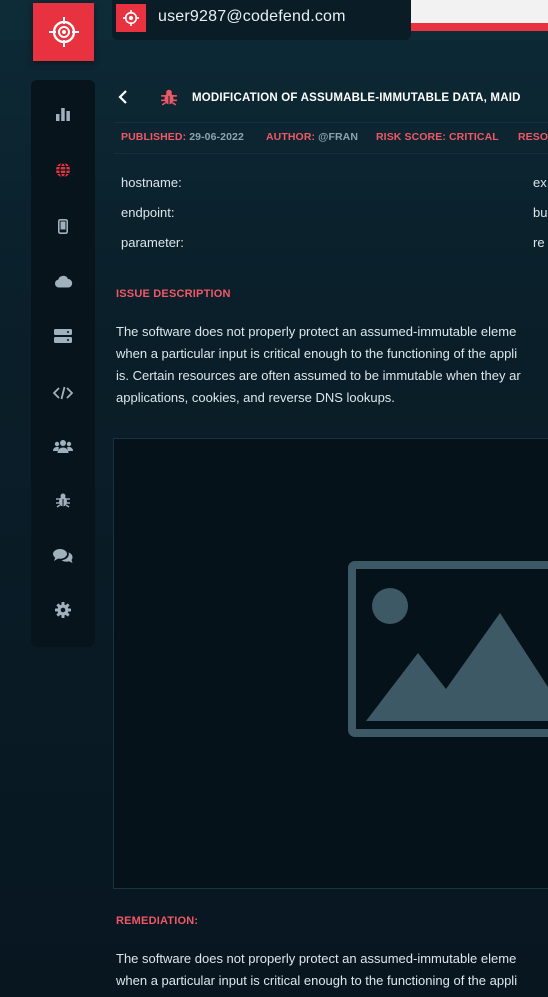 The height and width of the screenshot is (997, 548). I want to click on sidebar, so click(63, 363).